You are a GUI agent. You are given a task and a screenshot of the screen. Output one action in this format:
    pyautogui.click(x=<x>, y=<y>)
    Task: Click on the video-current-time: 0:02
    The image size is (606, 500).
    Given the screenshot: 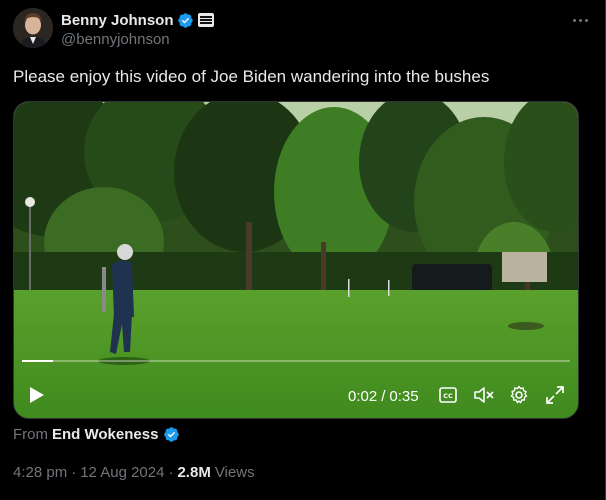 What is the action you would take?
    pyautogui.click(x=363, y=396)
    